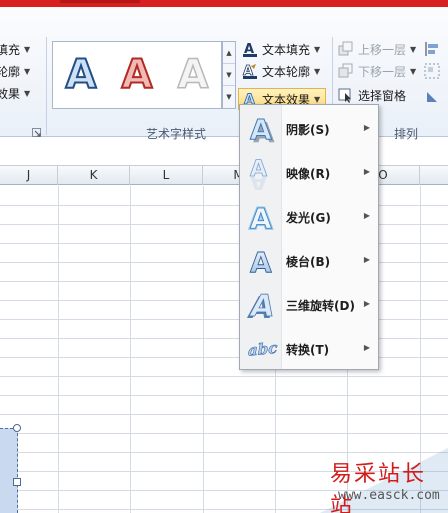 This screenshot has height=513, width=448. Describe the element at coordinates (406, 134) in the screenshot. I see `arrange-group-label: 排列` at that location.